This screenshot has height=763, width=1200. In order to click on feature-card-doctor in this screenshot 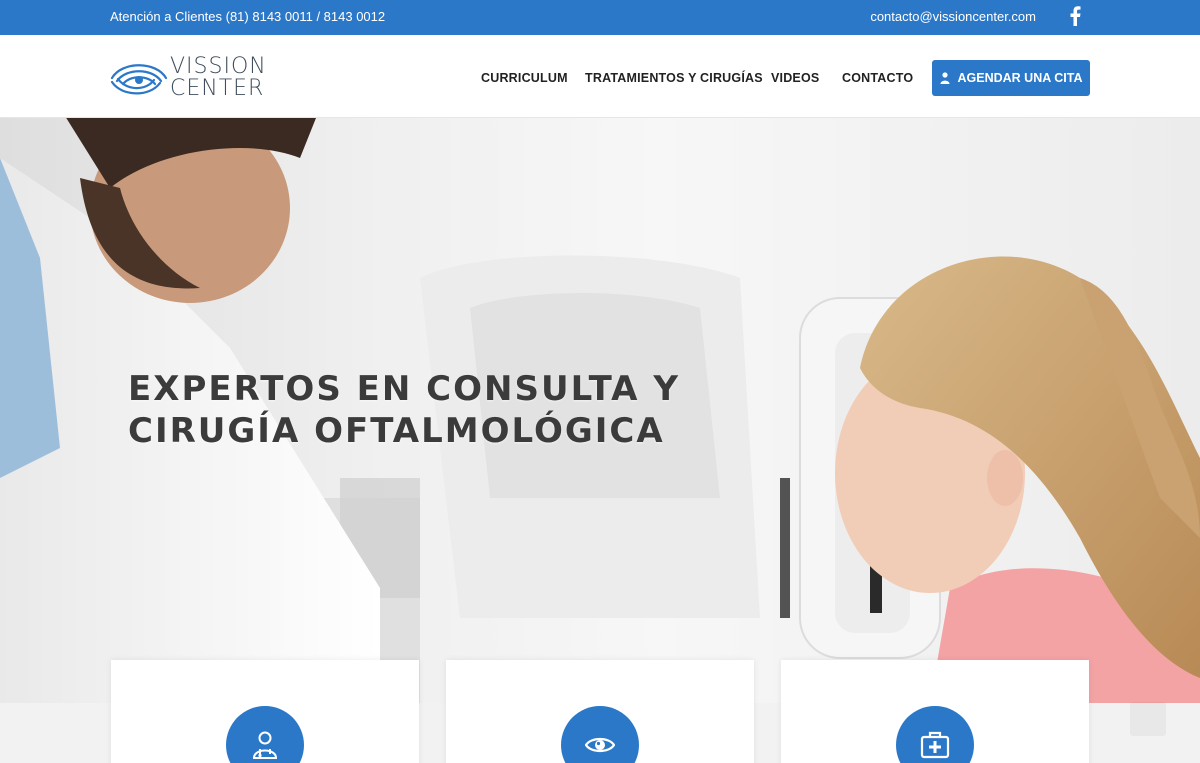, I will do `click(265, 711)`.